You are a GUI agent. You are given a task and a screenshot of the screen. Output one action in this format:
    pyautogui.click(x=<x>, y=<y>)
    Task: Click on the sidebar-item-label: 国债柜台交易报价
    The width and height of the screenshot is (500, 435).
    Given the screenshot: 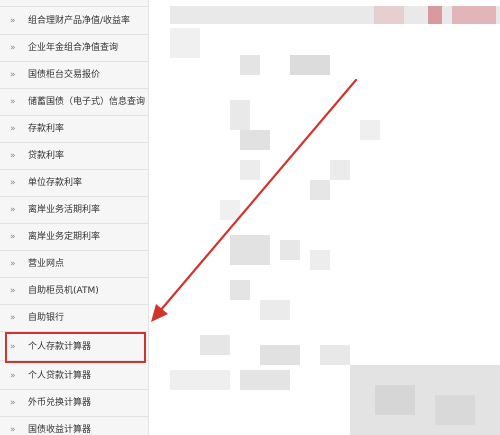 What is the action you would take?
    pyautogui.click(x=64, y=75)
    